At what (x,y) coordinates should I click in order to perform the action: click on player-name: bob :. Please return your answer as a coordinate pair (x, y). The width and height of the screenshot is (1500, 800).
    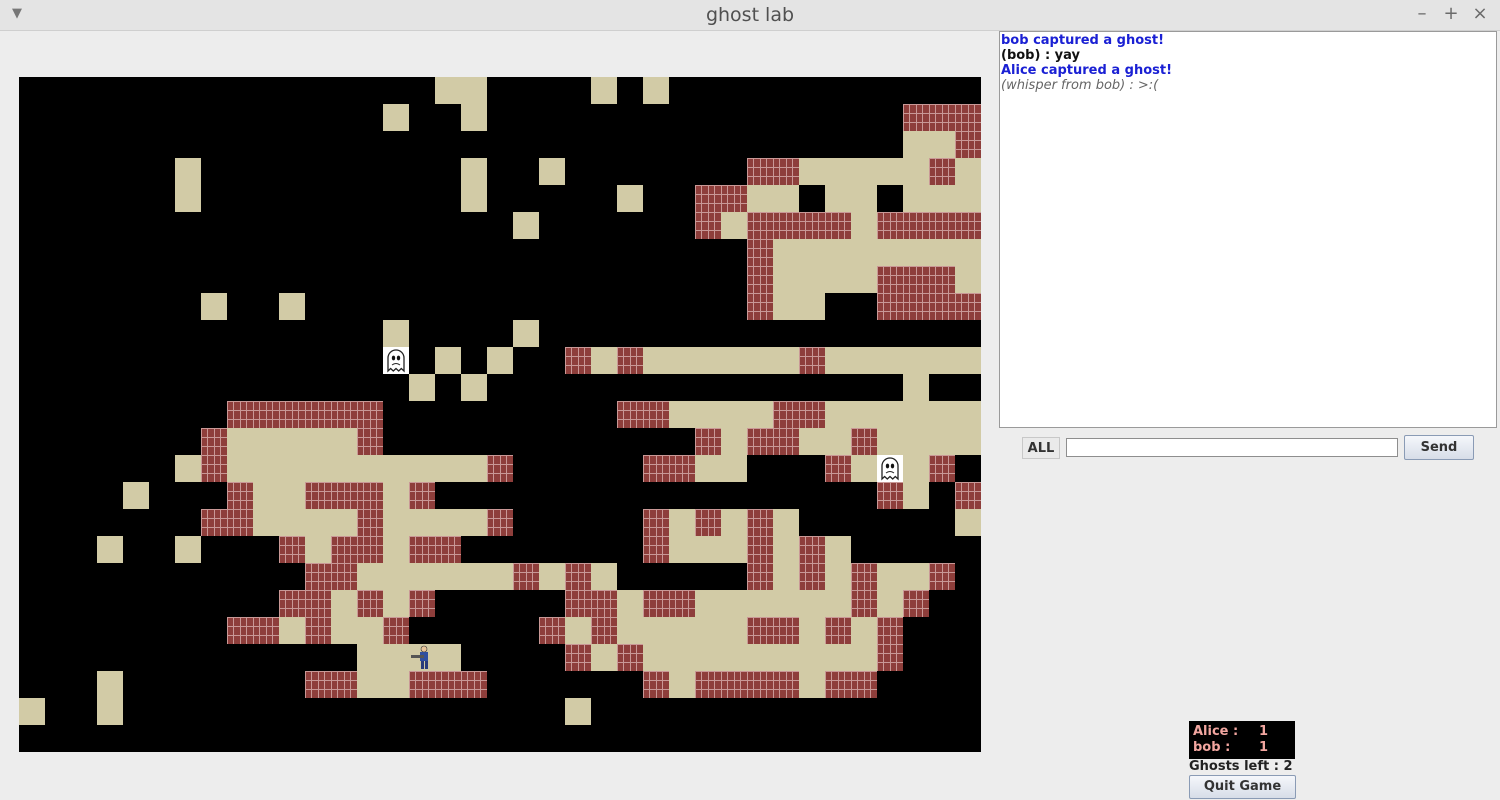
    Looking at the image, I should click on (1212, 747).